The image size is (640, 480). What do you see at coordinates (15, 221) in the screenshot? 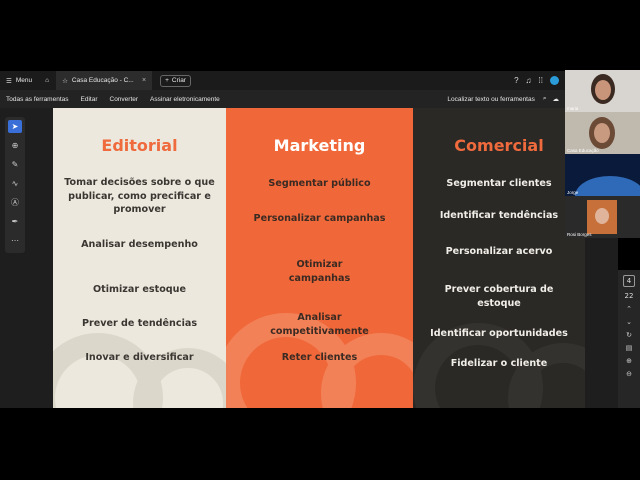
I see `stamp-icon: ✒` at bounding box center [15, 221].